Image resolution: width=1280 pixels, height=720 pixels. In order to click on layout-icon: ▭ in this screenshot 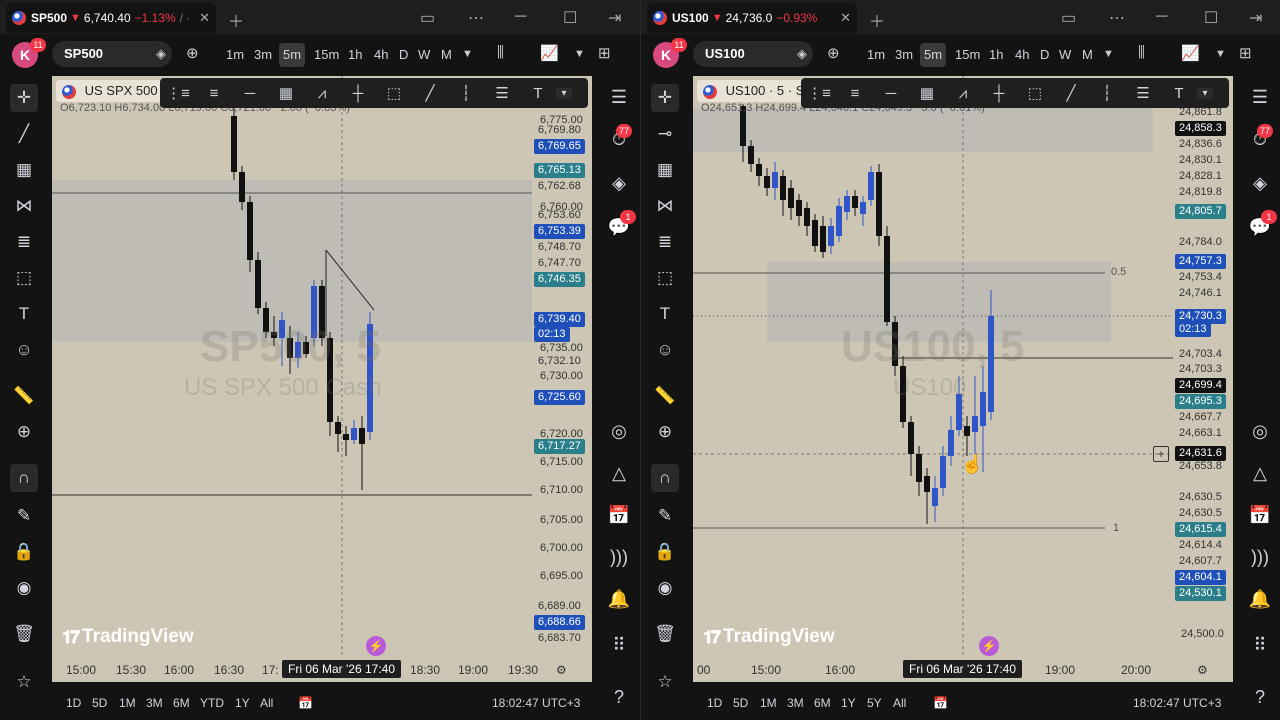, I will do `click(427, 18)`.